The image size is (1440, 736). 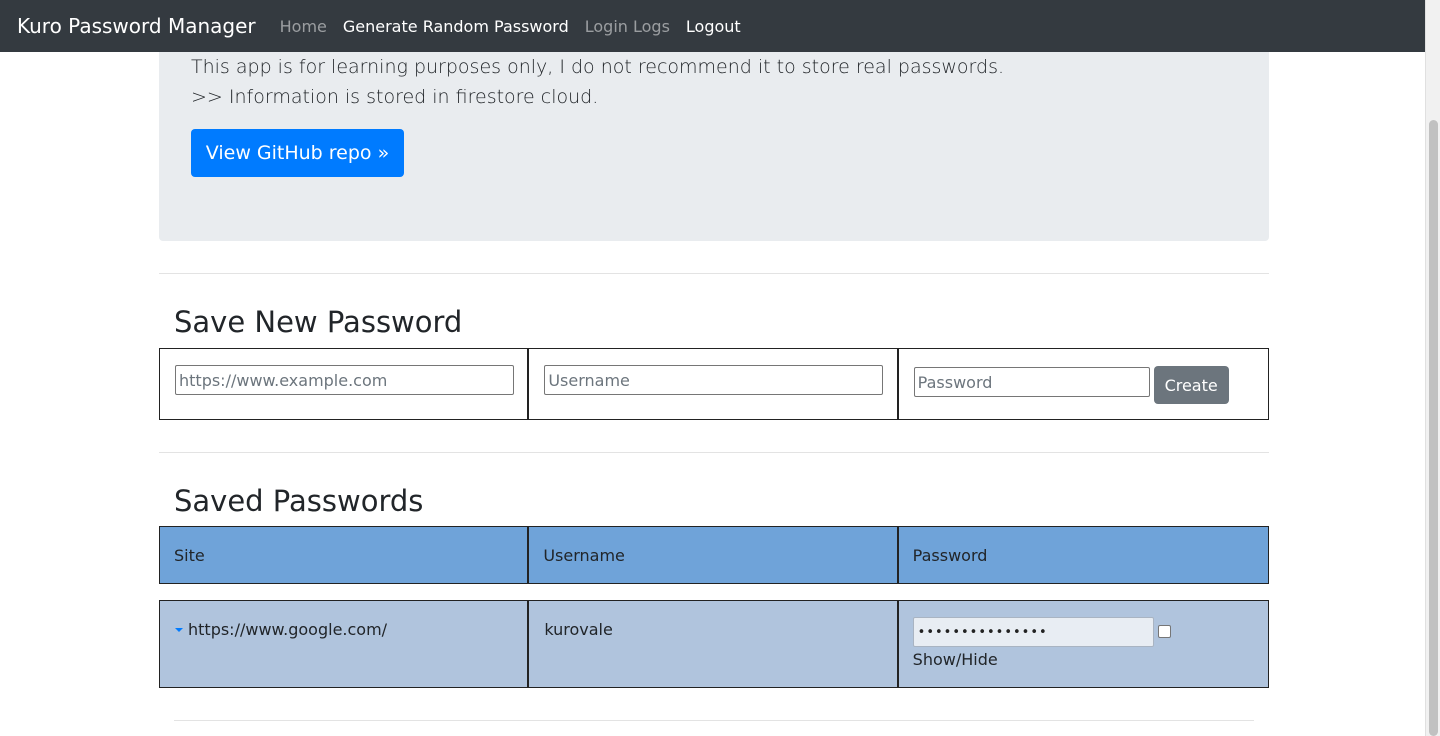 I want to click on row-password-field: •••••••••••••••, so click(x=1033, y=632).